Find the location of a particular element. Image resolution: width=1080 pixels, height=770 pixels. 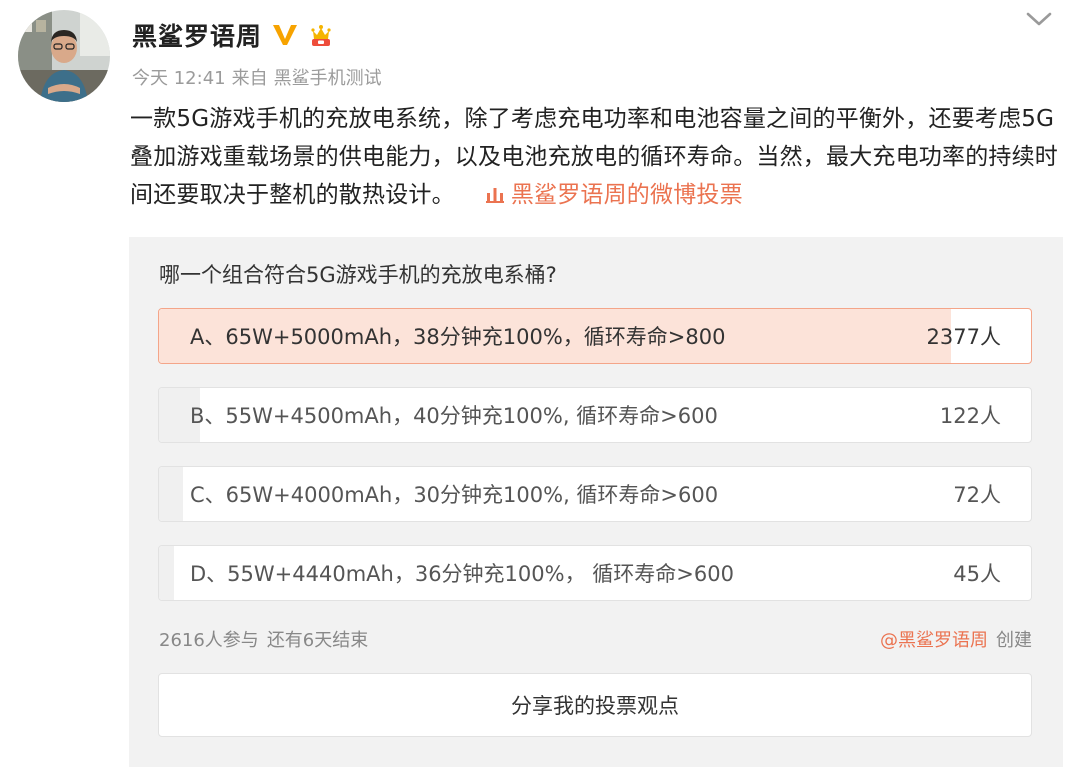

poll-question: 哪一个组合符合5G游戏手机的充放电系桶? is located at coordinates (358, 275).